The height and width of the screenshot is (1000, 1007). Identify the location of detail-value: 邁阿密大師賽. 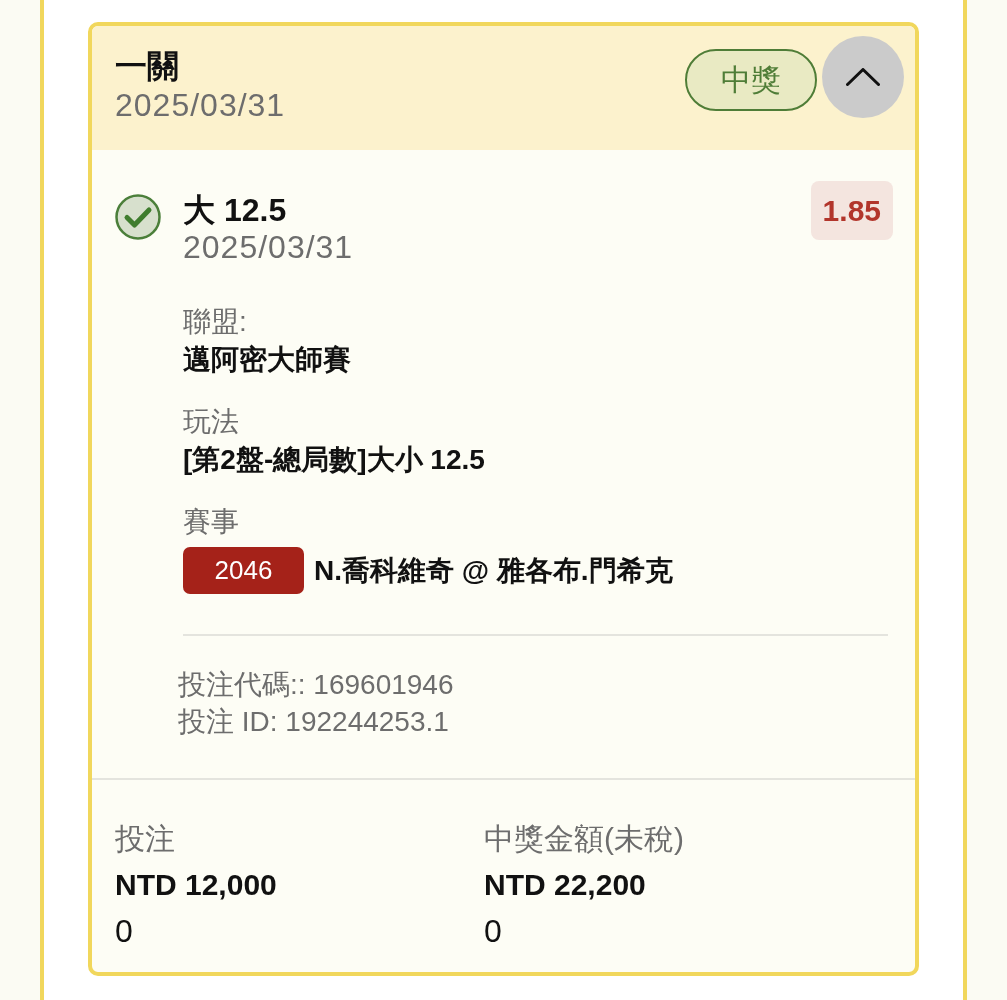
(267, 360).